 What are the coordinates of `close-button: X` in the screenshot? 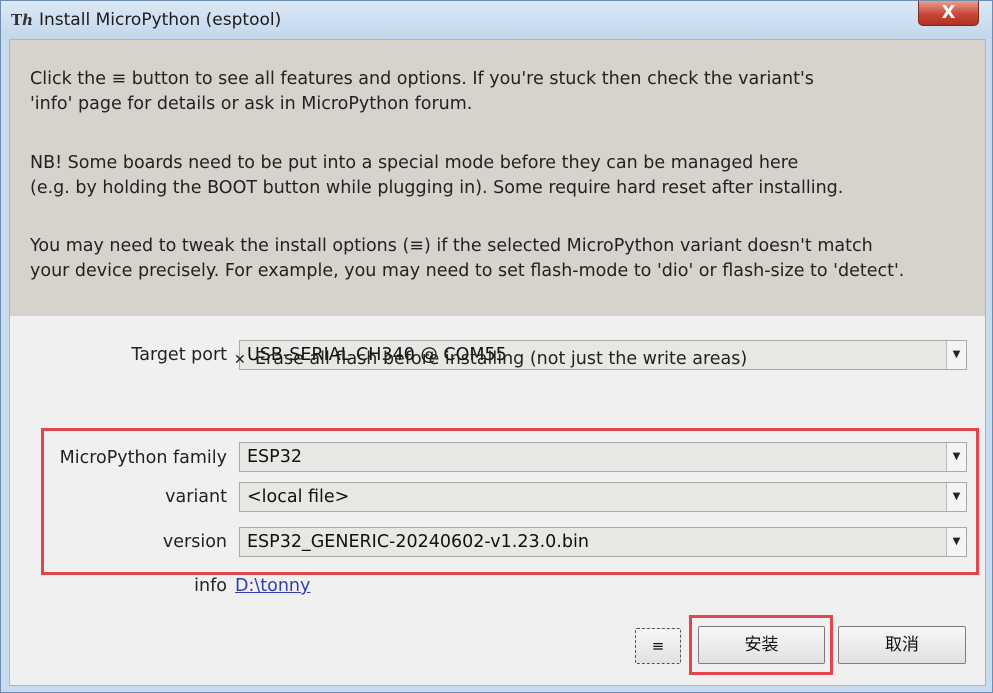 It's located at (948, 13).